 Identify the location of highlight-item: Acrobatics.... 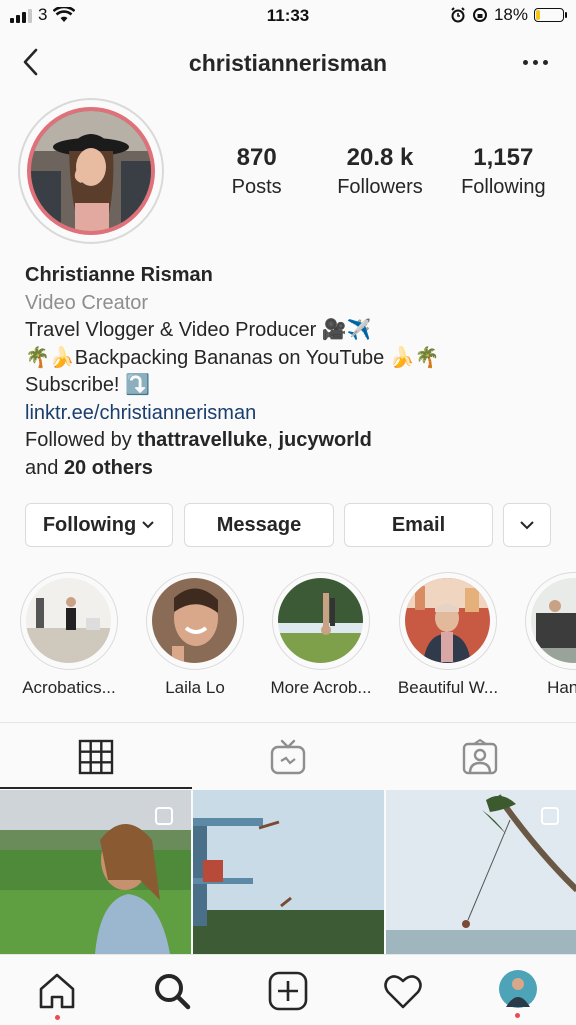
(69, 635).